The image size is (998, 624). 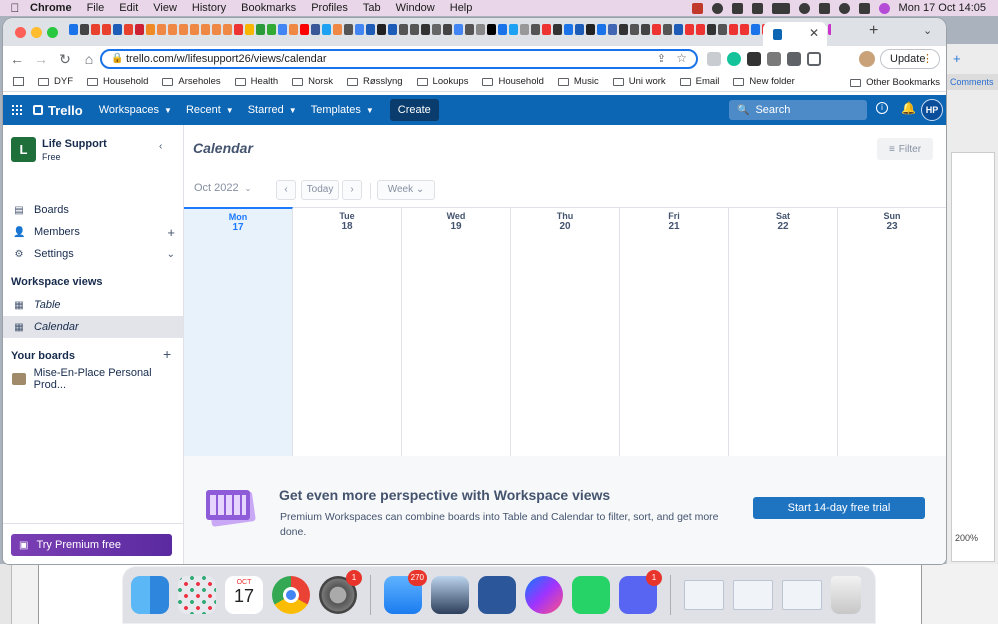 What do you see at coordinates (89, 59) in the screenshot?
I see `home-icon: ⌂` at bounding box center [89, 59].